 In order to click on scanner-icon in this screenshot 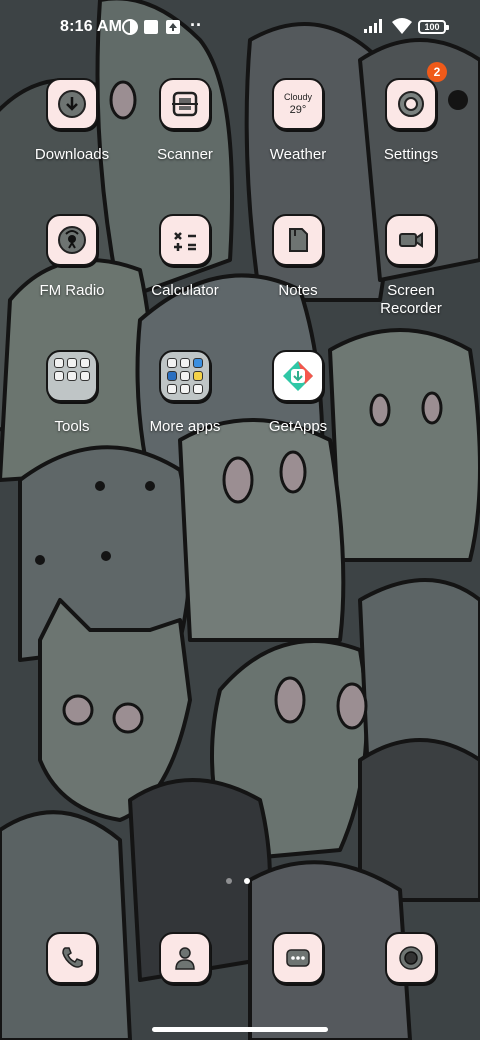, I will do `click(185, 104)`.